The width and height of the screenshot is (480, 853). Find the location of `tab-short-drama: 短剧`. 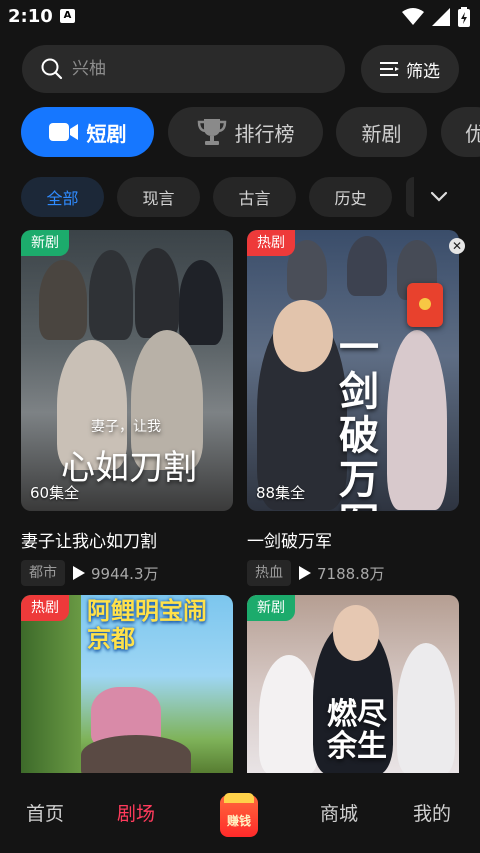

tab-short-drama: 短剧 is located at coordinates (87, 132).